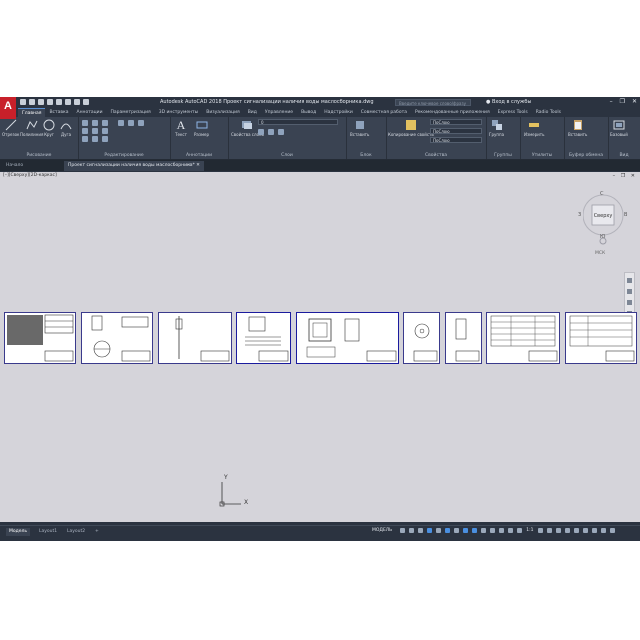  Describe the element at coordinates (105, 139) in the screenshot. I see `array-icon` at that location.